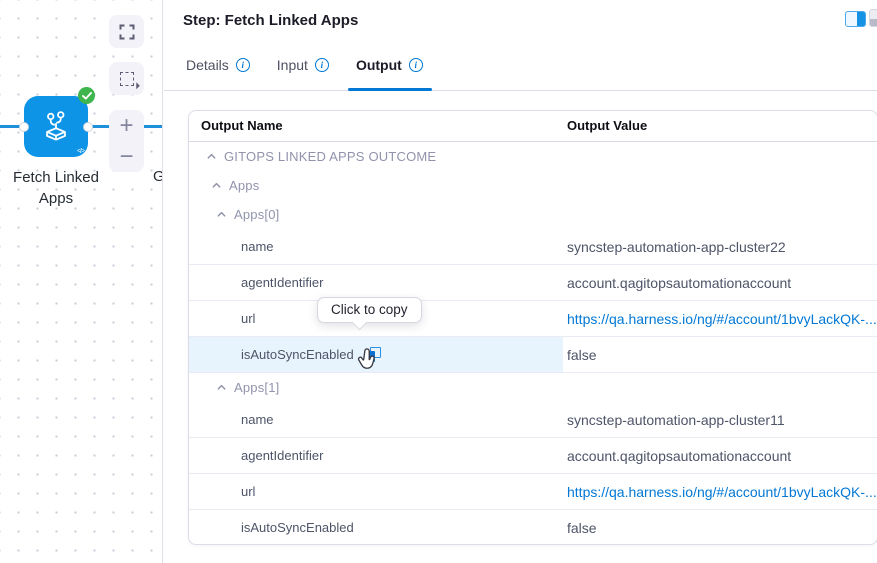 The image size is (877, 563). I want to click on click-to-copy-tooltip: Click to copy, so click(369, 314).